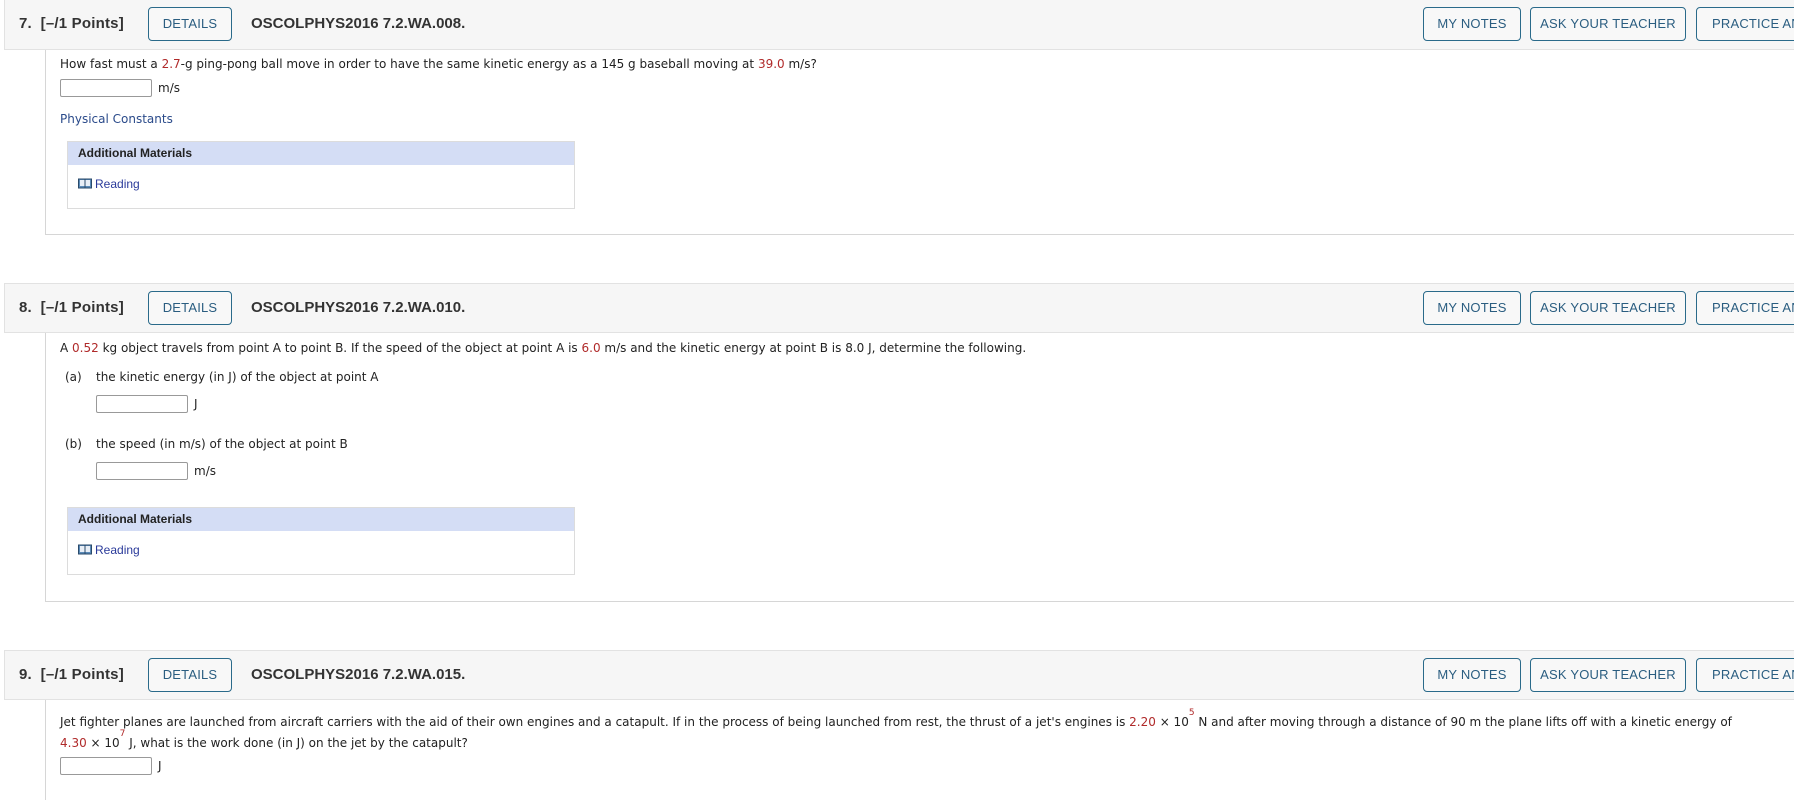 The height and width of the screenshot is (800, 1794). I want to click on prompt-text: How fast must a, so click(111, 64).